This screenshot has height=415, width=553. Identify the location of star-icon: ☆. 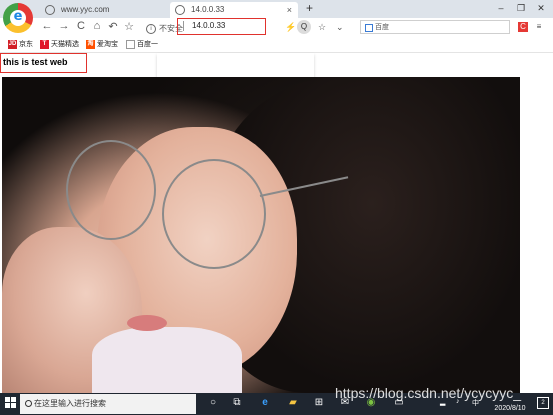
(322, 27).